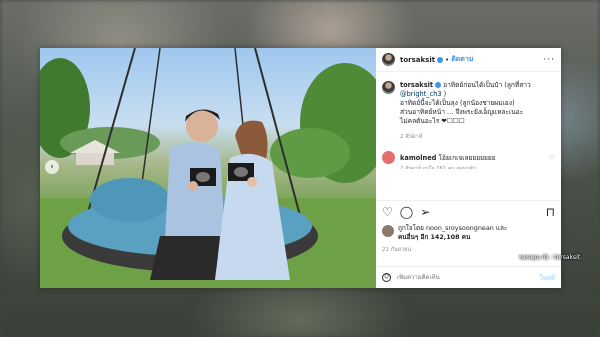 The width and height of the screenshot is (600, 337). What do you see at coordinates (417, 60) in the screenshot?
I see `username-link: torsaksit` at bounding box center [417, 60].